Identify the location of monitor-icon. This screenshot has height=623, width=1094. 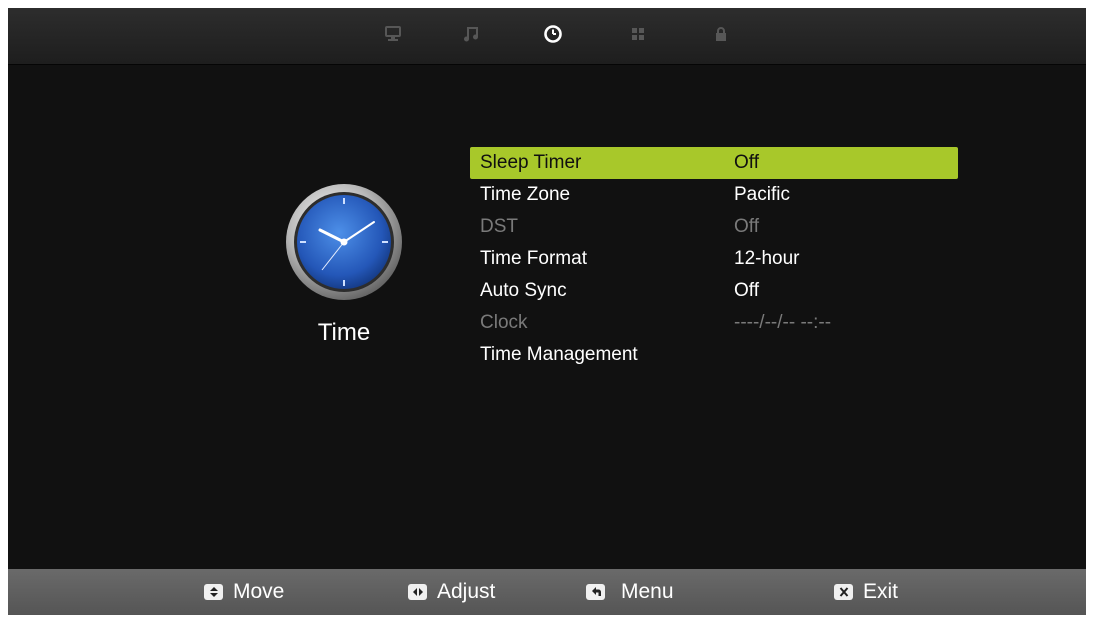
(393, 33).